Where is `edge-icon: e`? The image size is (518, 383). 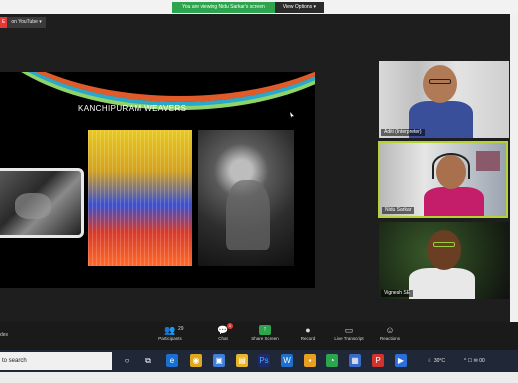 edge-icon: e is located at coordinates (172, 360).